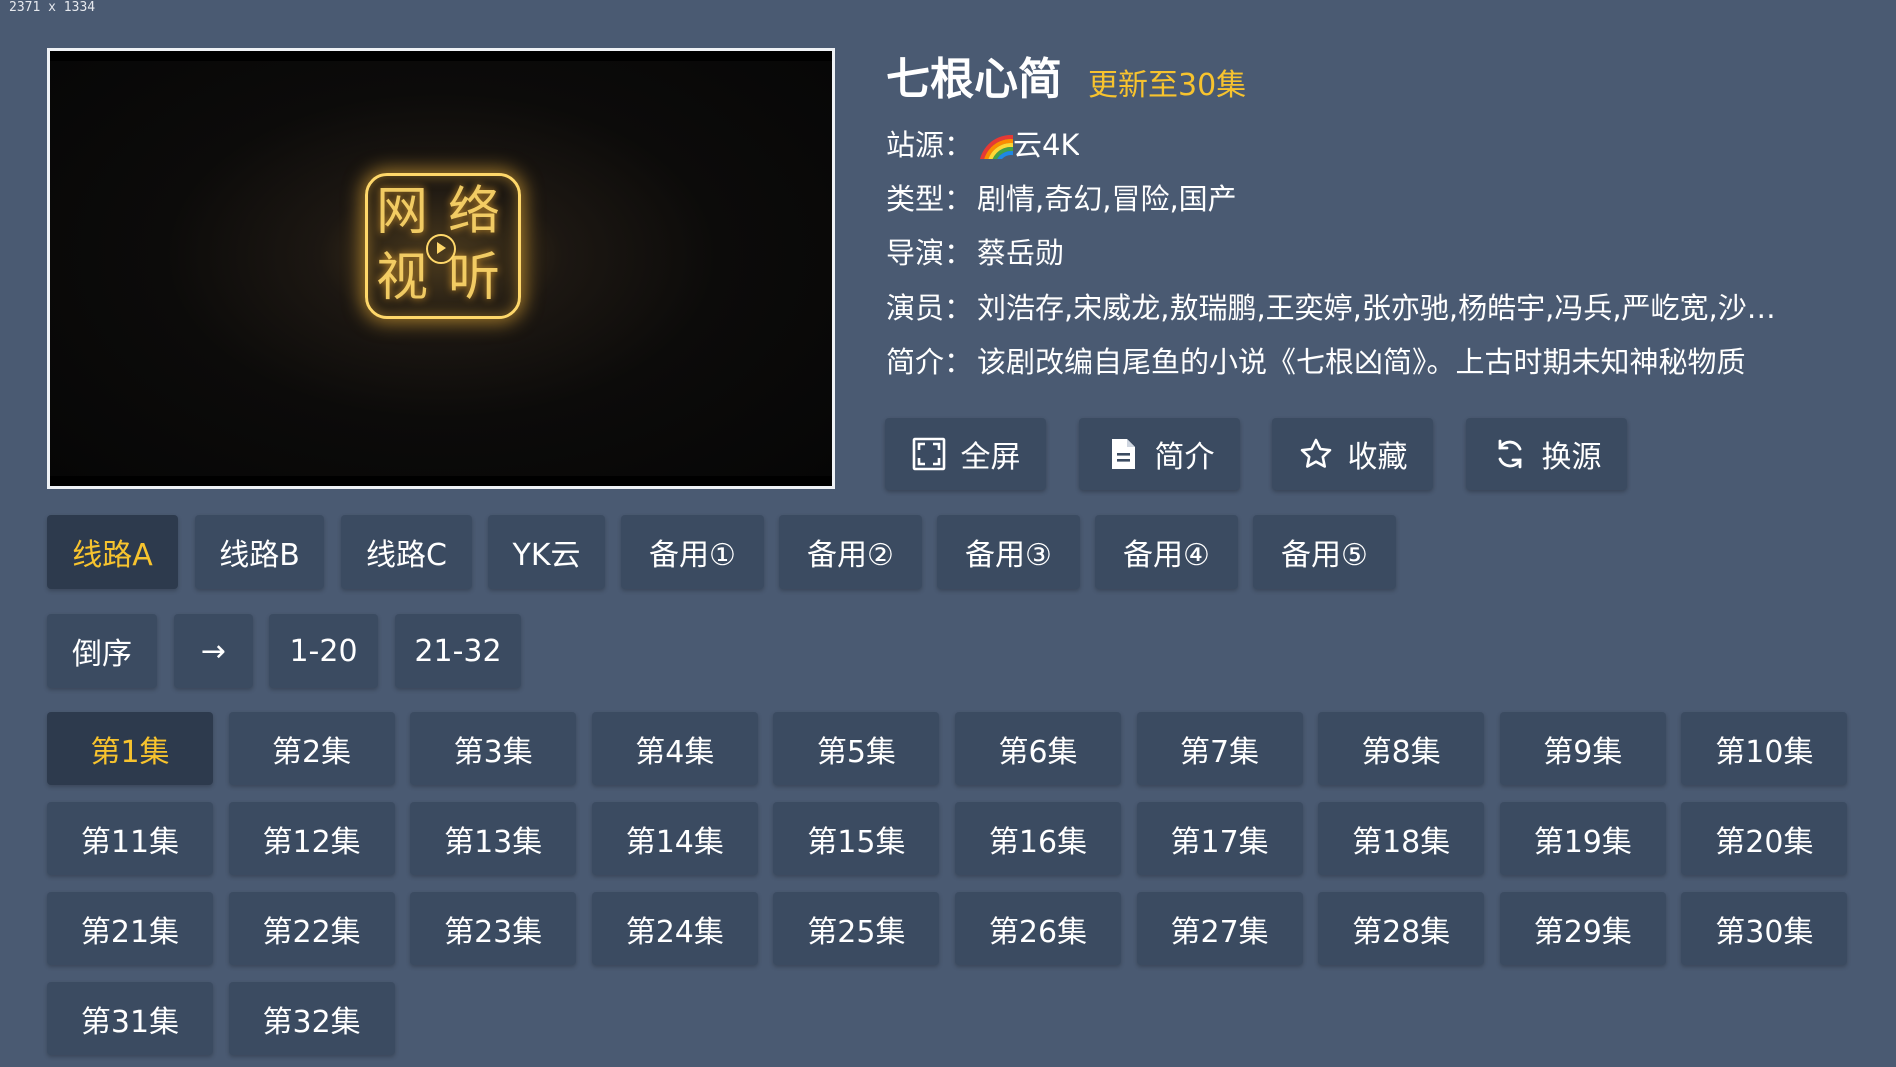 This screenshot has height=1067, width=1896. I want to click on favorite-button: 收藏, so click(1352, 454).